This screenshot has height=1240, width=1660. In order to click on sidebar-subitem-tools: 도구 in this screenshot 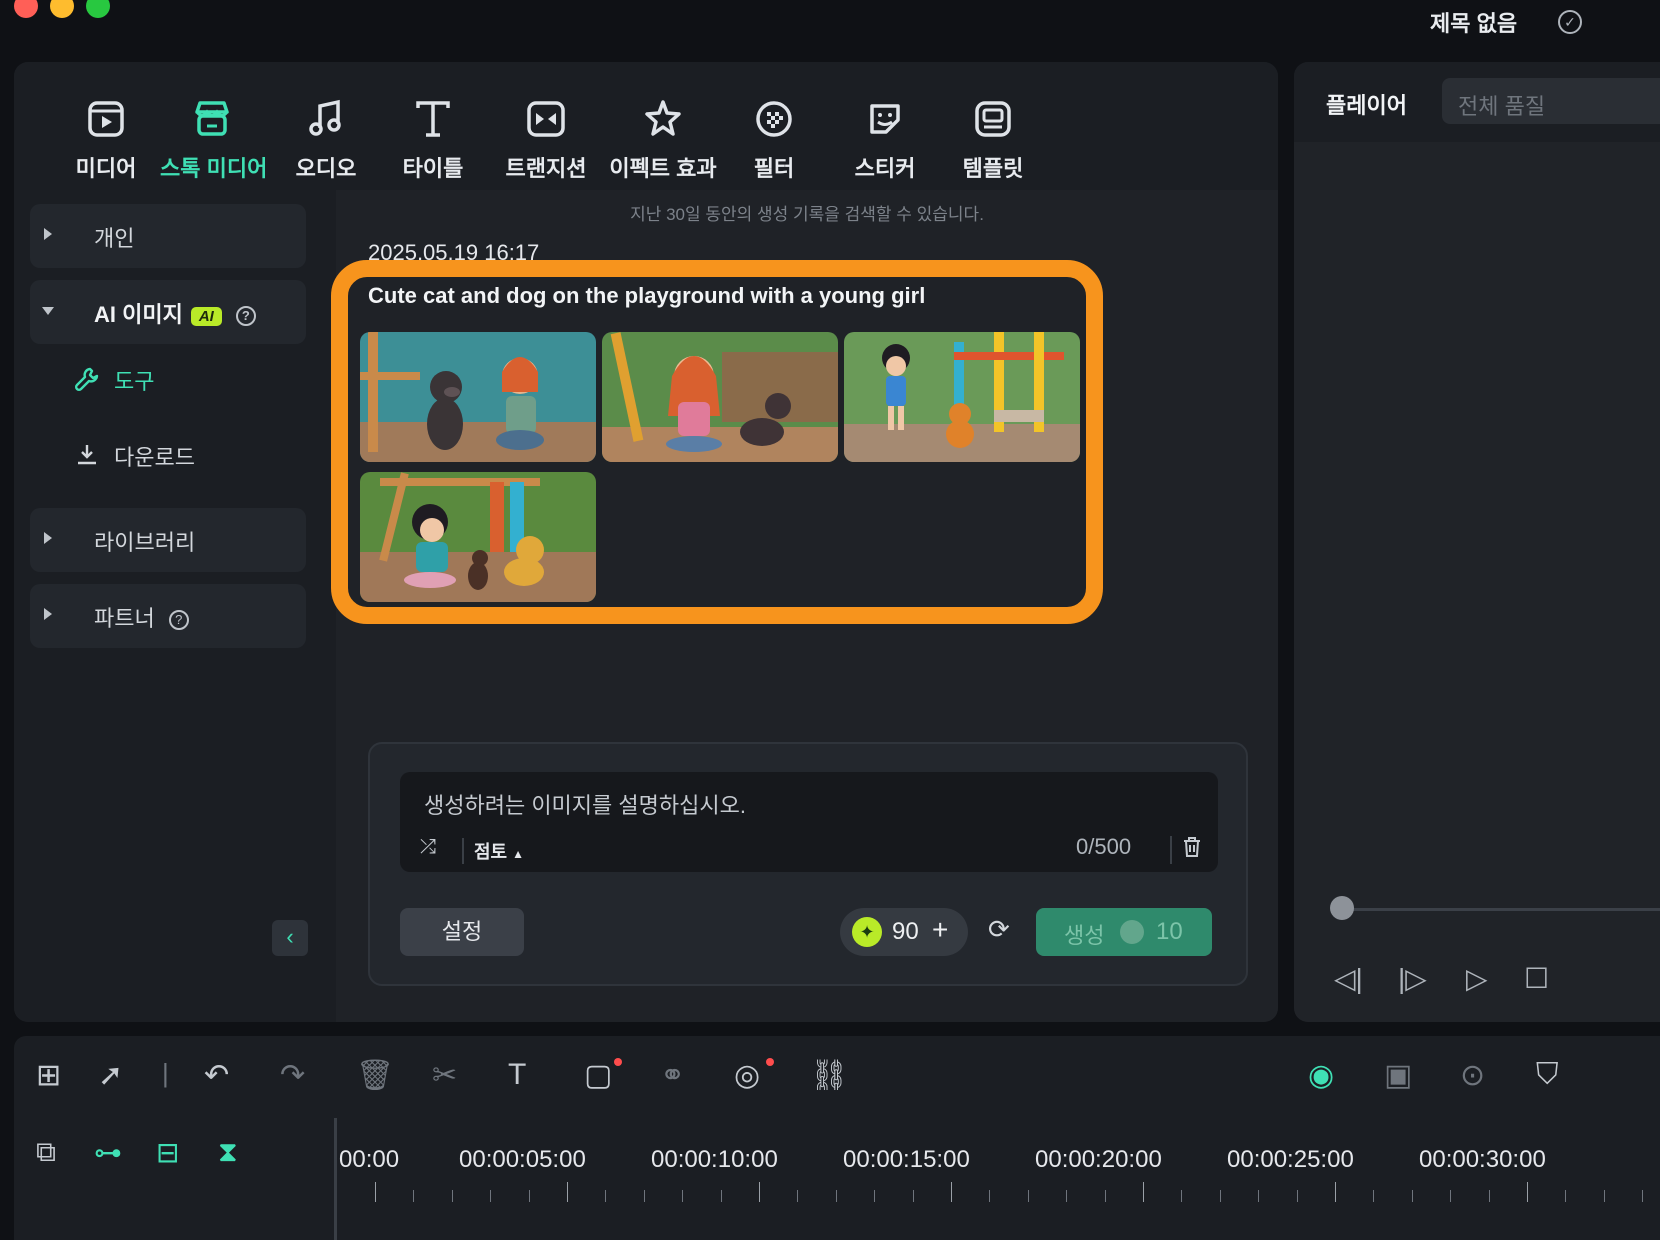, I will do `click(114, 382)`.